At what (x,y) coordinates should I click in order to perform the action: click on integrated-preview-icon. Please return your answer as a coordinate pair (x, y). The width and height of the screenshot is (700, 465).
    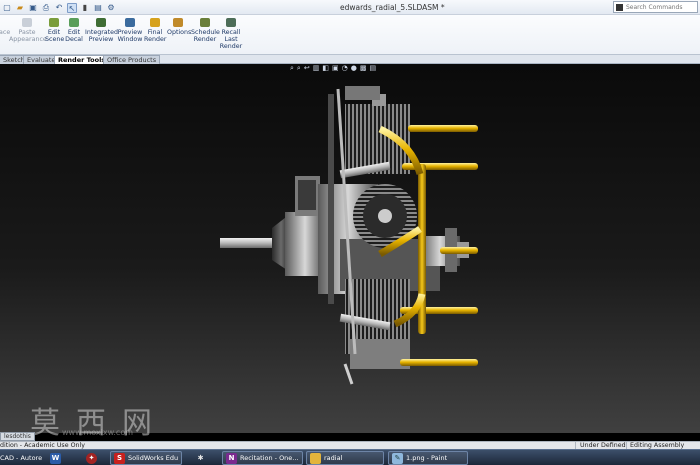
    Looking at the image, I should click on (101, 22).